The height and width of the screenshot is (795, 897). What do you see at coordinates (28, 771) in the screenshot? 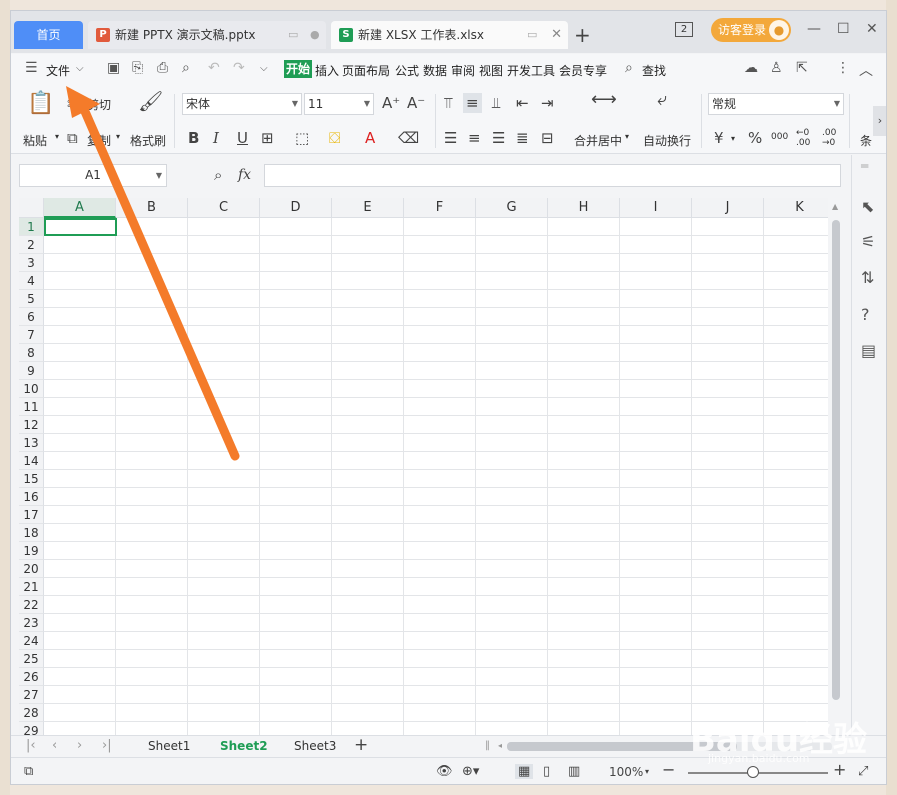
I see `status-mode-icon: ⧉` at bounding box center [28, 771].